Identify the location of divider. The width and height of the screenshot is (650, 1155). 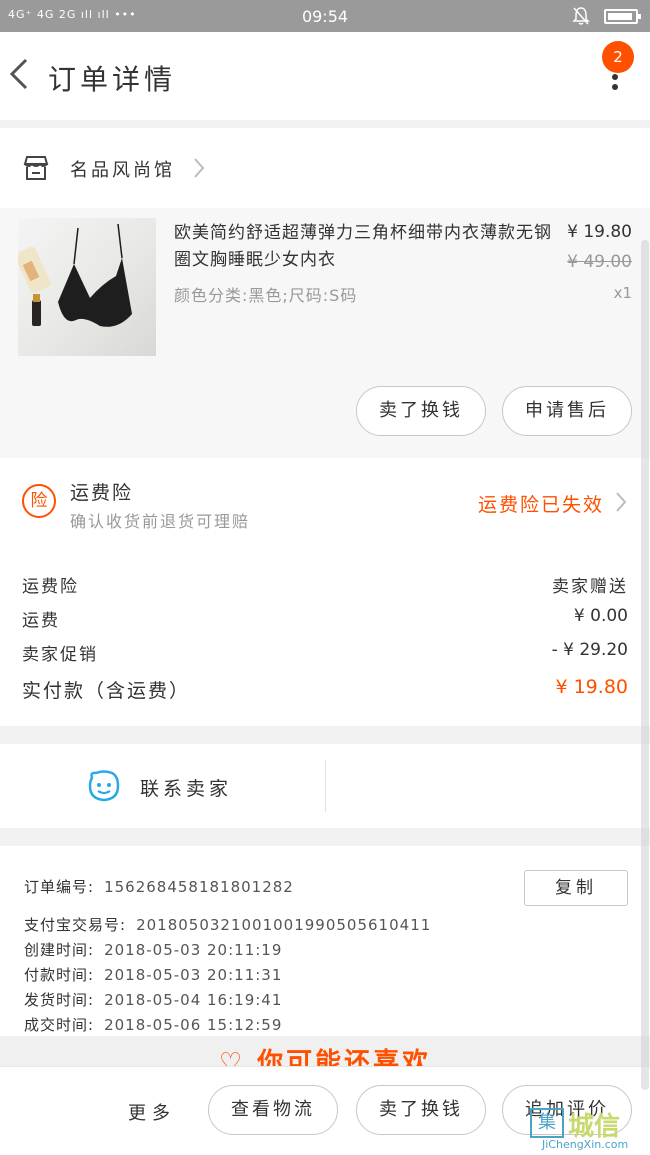
(325, 786).